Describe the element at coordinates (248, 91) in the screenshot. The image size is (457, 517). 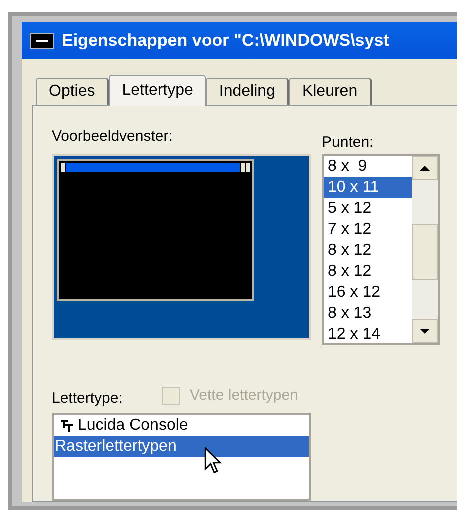
I see `tab: Indeling` at that location.